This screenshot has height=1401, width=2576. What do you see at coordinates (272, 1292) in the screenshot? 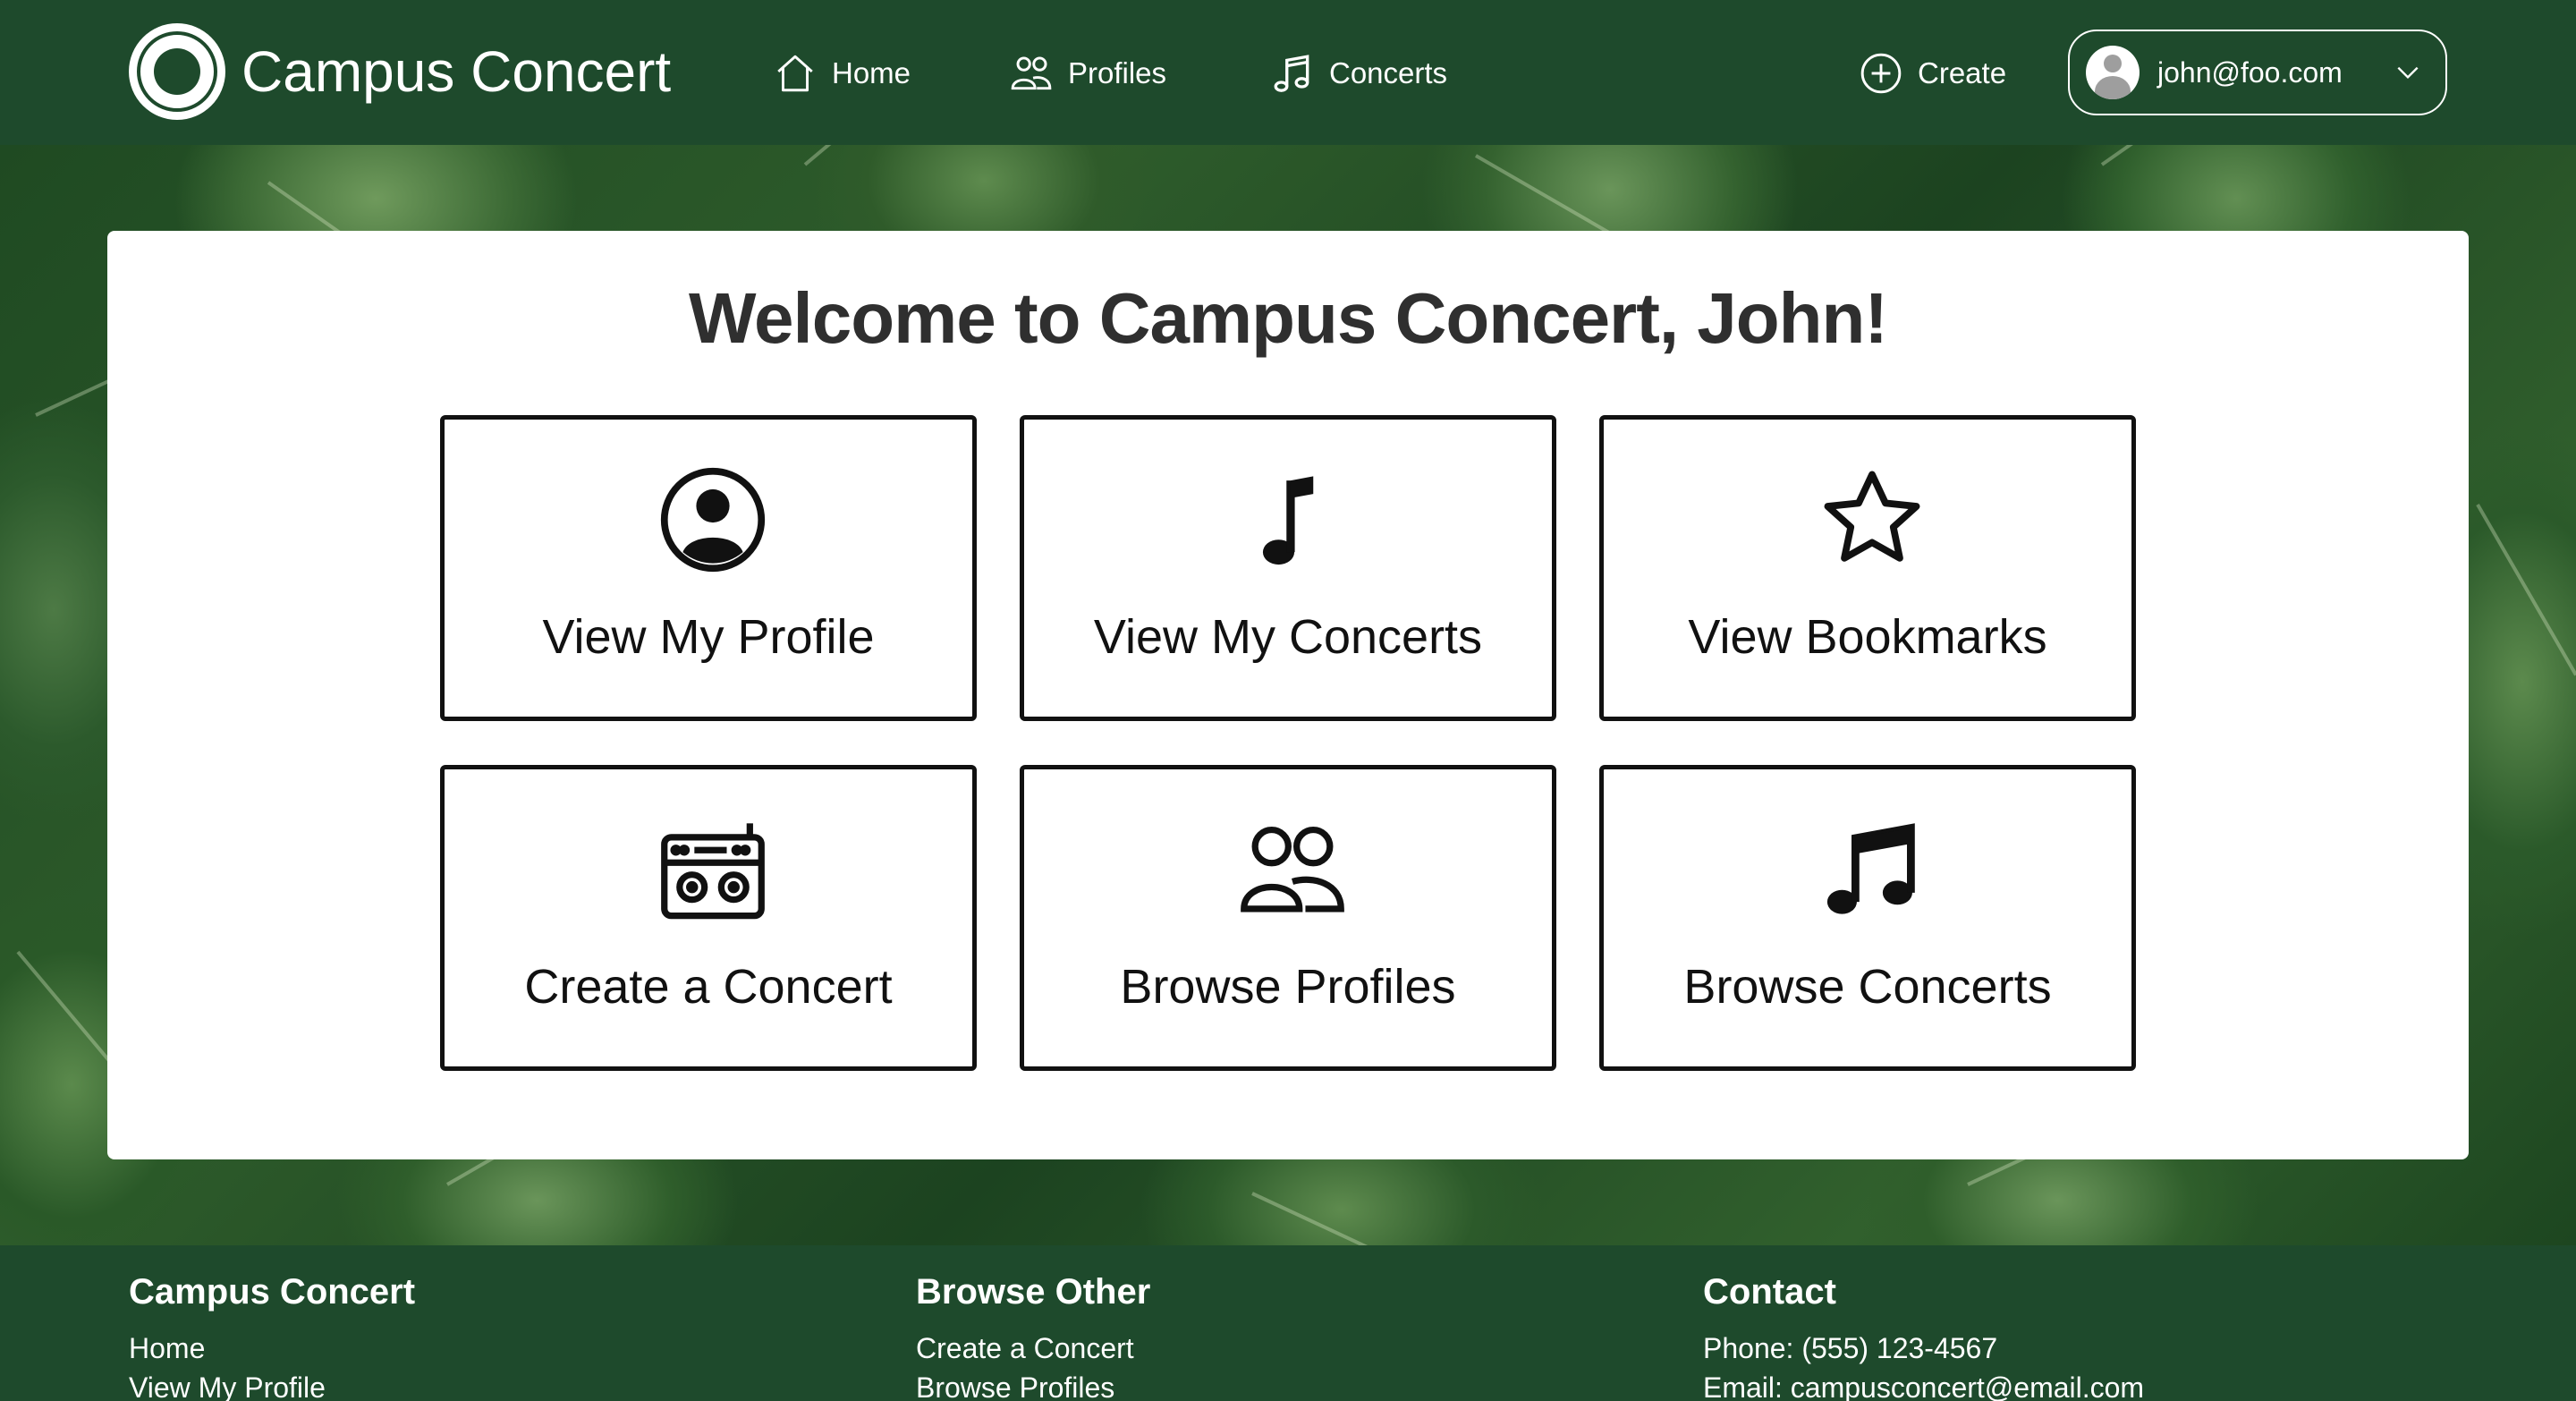
I see `footer-heading: Campus Concert` at bounding box center [272, 1292].